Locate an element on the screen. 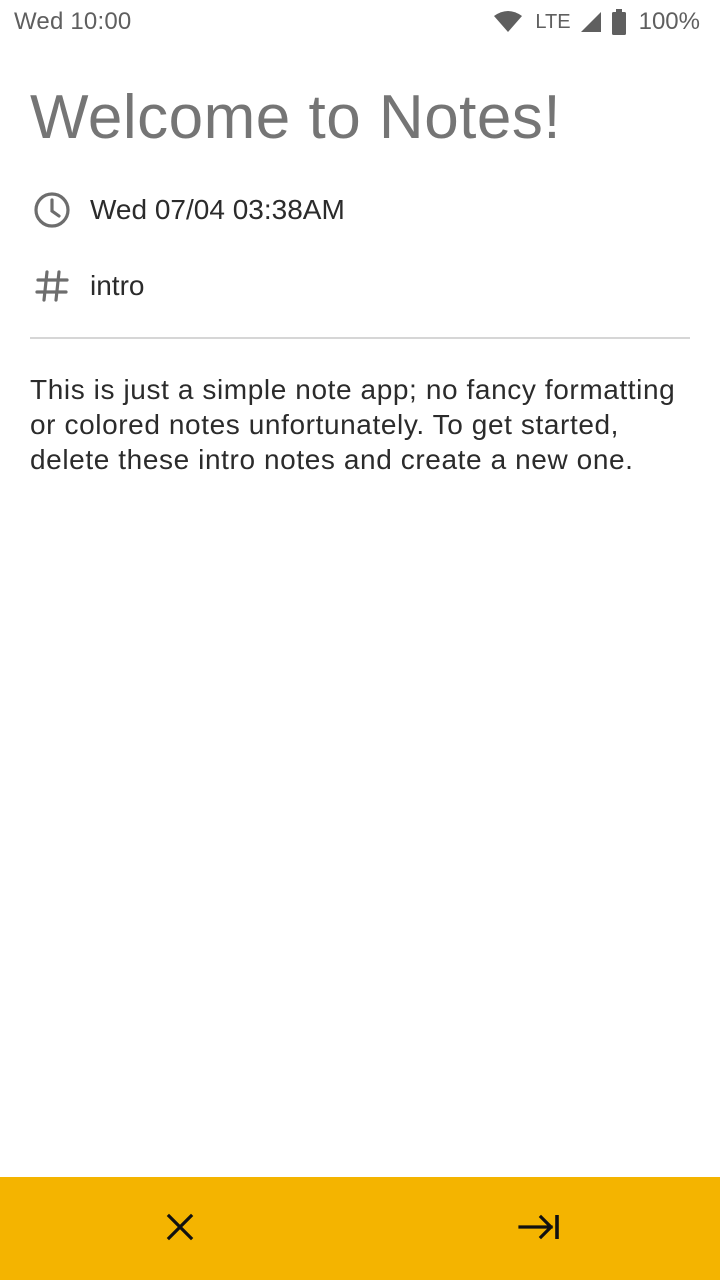  clock-icon is located at coordinates (52, 210).